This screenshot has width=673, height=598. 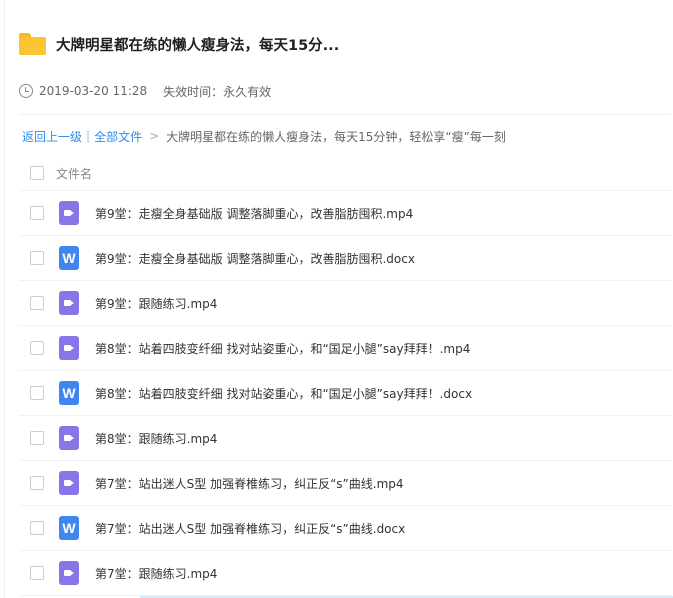 I want to click on file-row: 第9堂：跟随练习.mp4, so click(x=345, y=303).